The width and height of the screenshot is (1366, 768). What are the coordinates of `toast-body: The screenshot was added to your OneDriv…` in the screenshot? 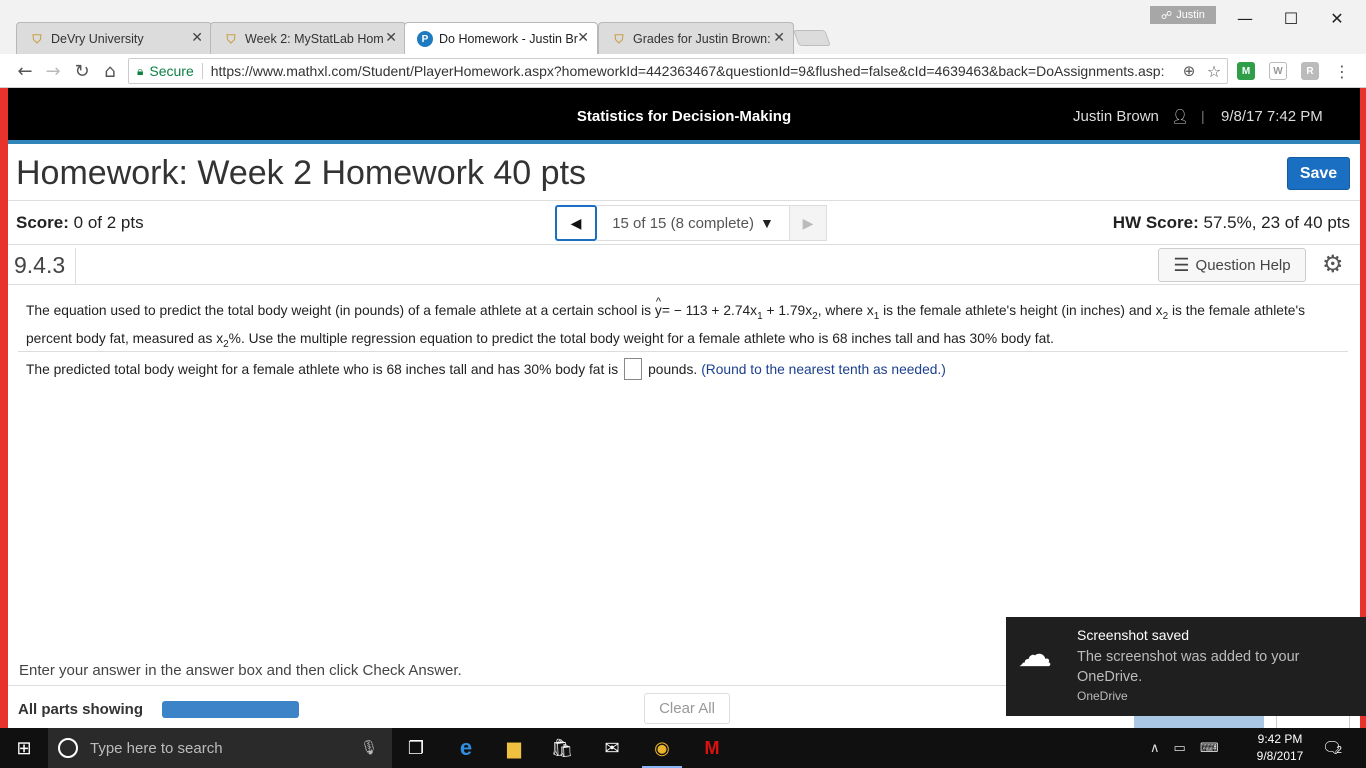 It's located at (1188, 667).